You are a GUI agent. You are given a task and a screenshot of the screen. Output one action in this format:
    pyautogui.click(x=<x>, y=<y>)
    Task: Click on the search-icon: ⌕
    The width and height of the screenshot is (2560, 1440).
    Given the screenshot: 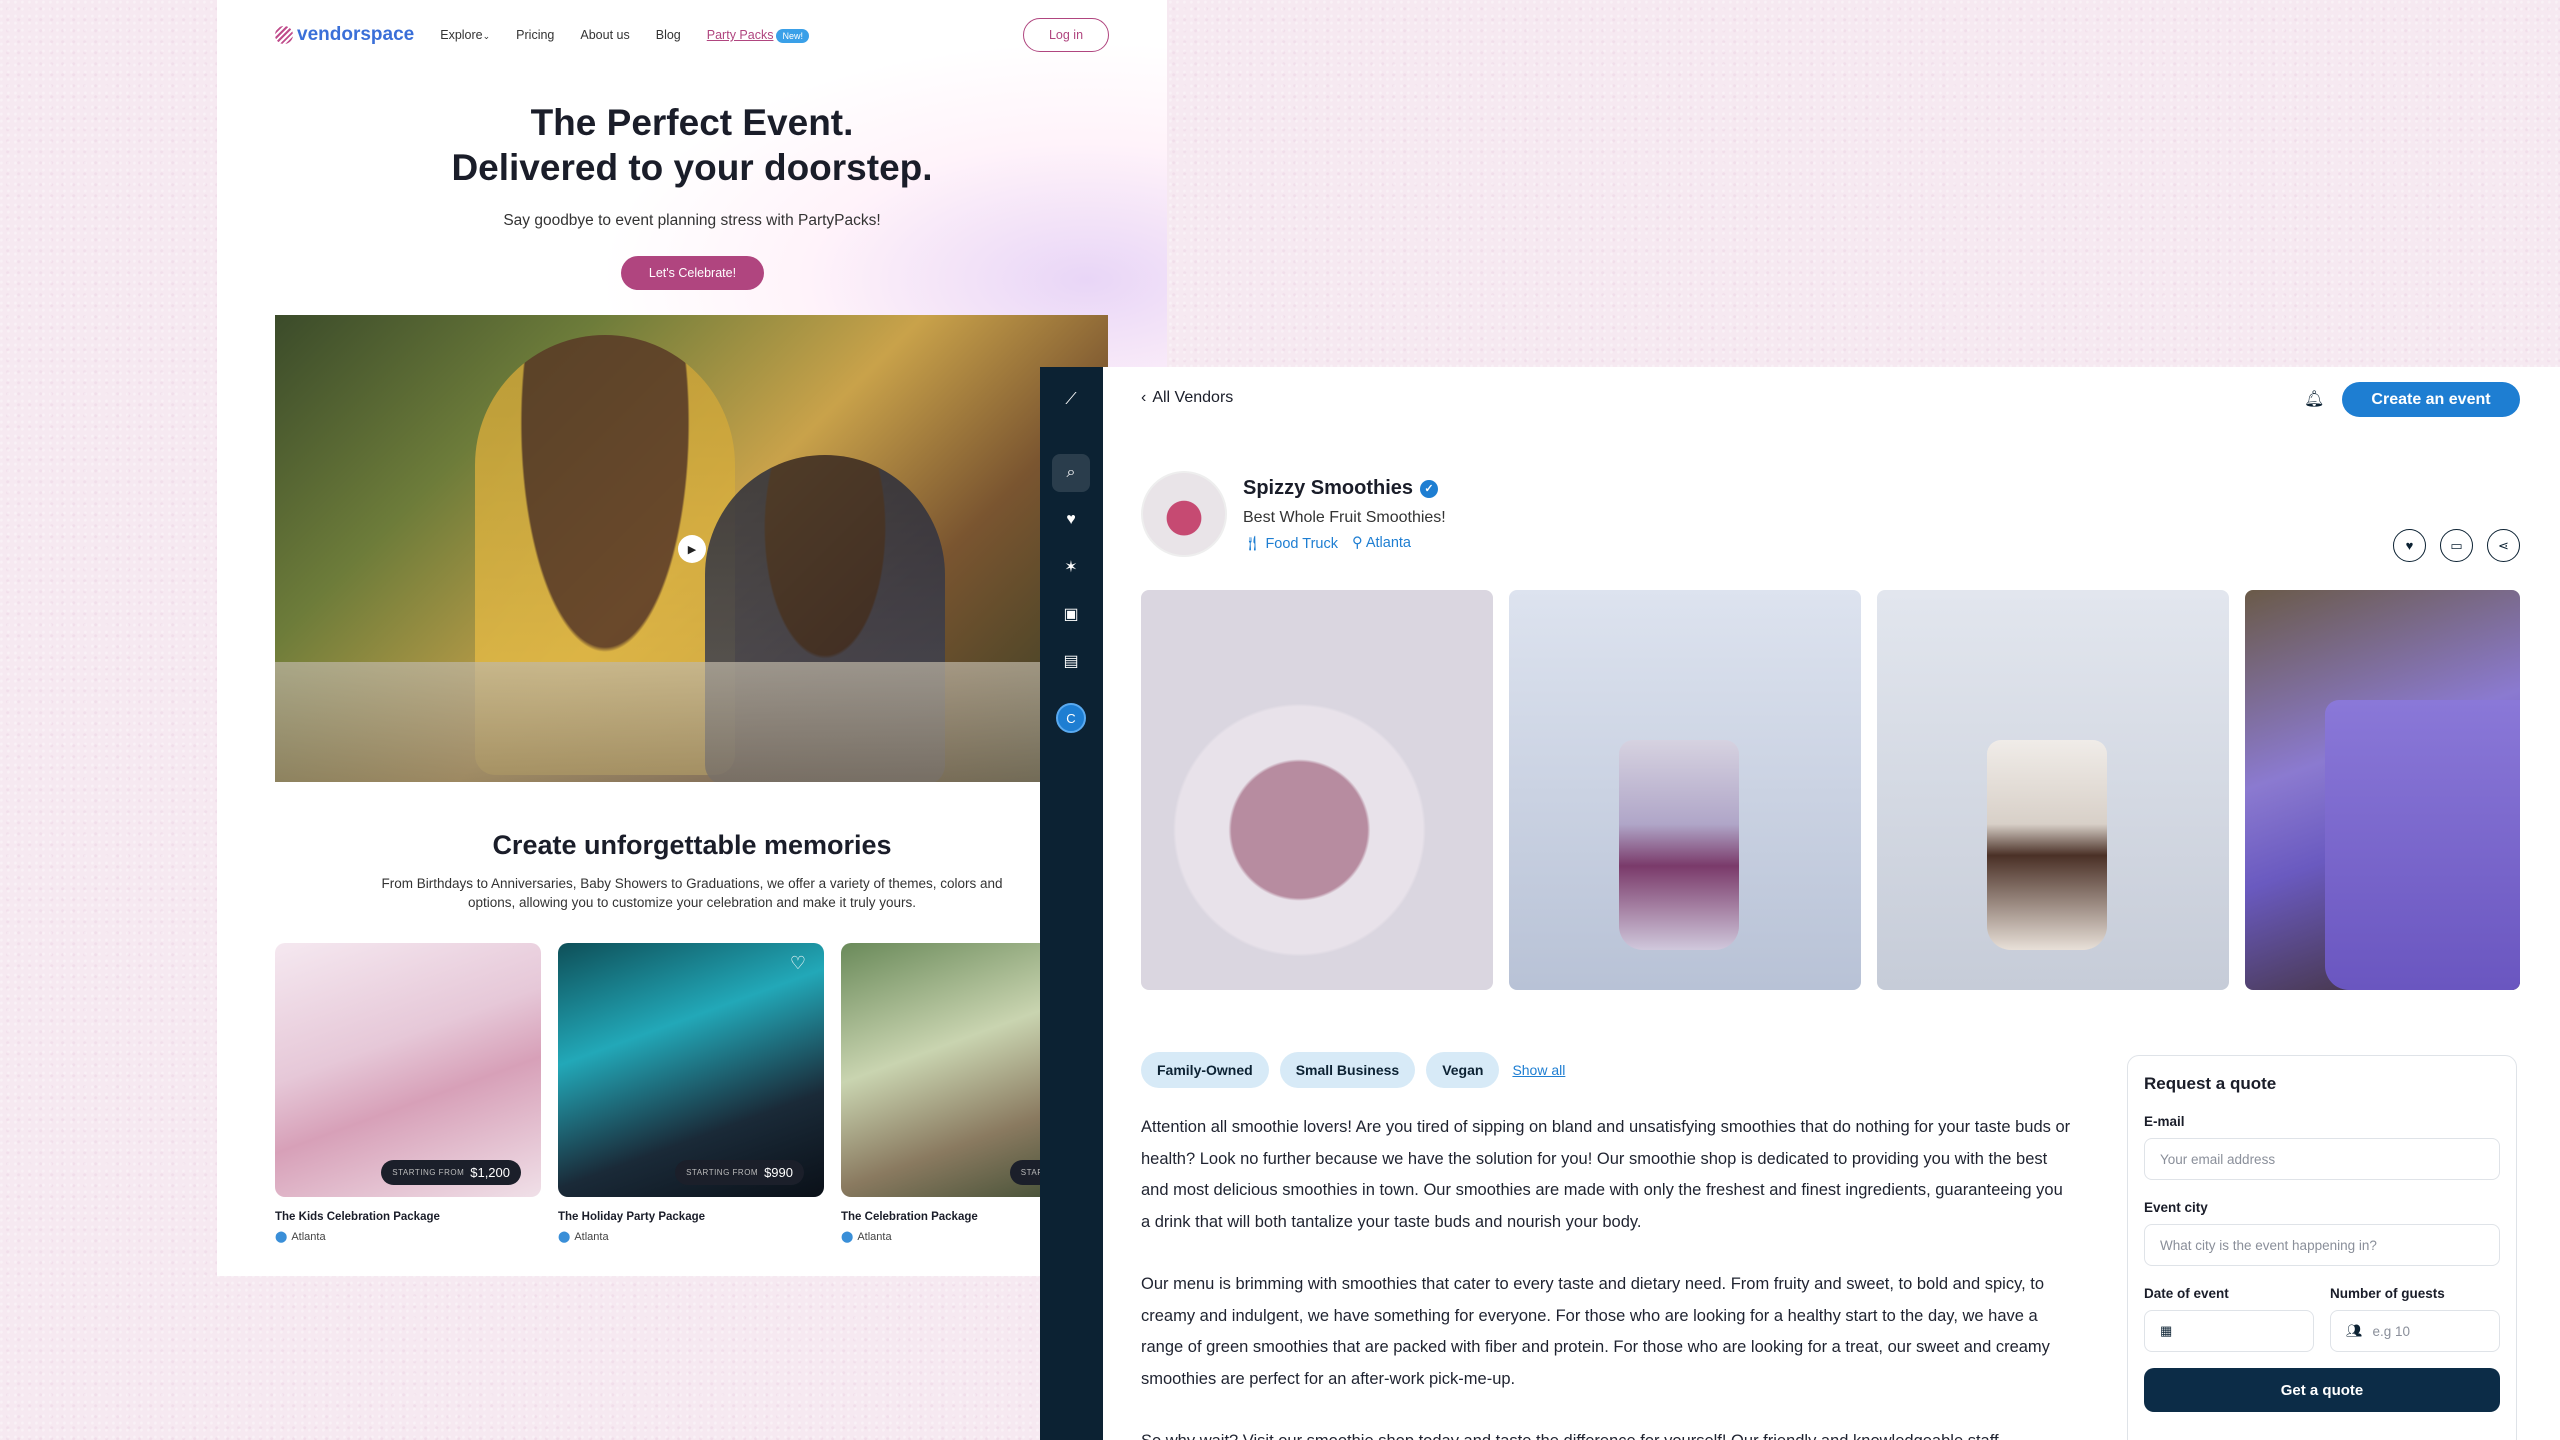 What is the action you would take?
    pyautogui.click(x=1071, y=473)
    